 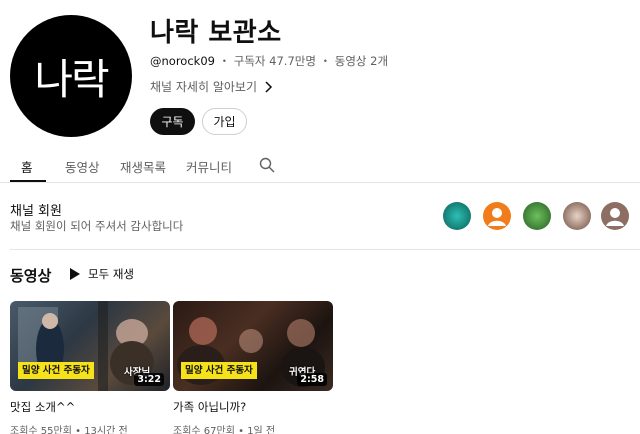 I want to click on subscriber-count: 구독자 47.7만명, so click(x=274, y=61).